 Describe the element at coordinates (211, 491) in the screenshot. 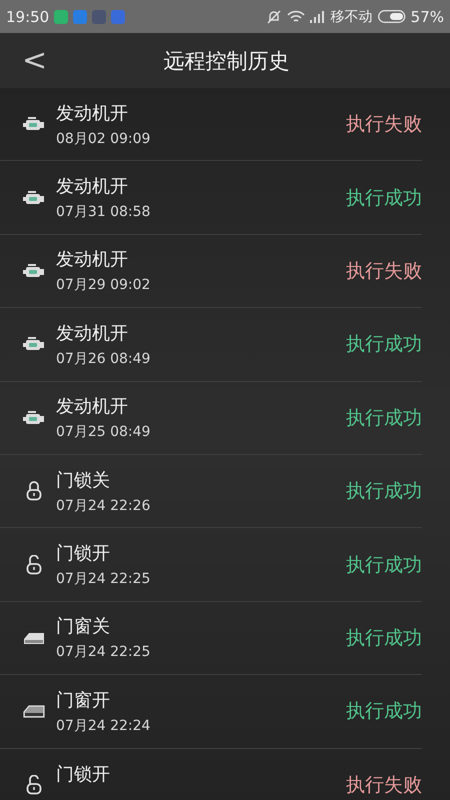

I see `history-item: 门锁关 07月24 22:26 执行成功` at that location.